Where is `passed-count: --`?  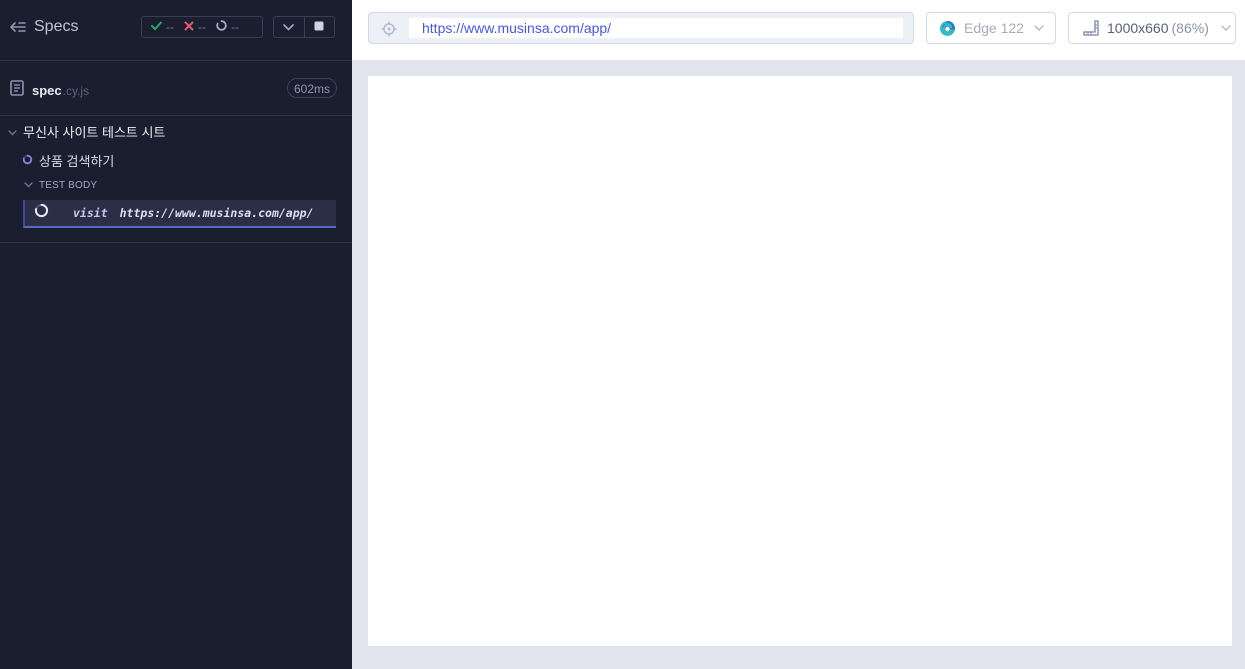 passed-count: -- is located at coordinates (170, 27).